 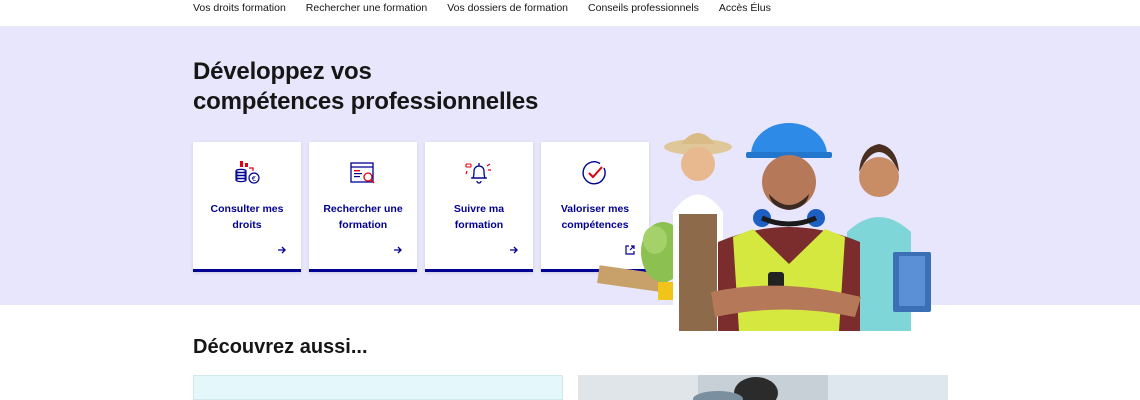 I want to click on card-label-line-1: Suivre ma, so click(x=479, y=209).